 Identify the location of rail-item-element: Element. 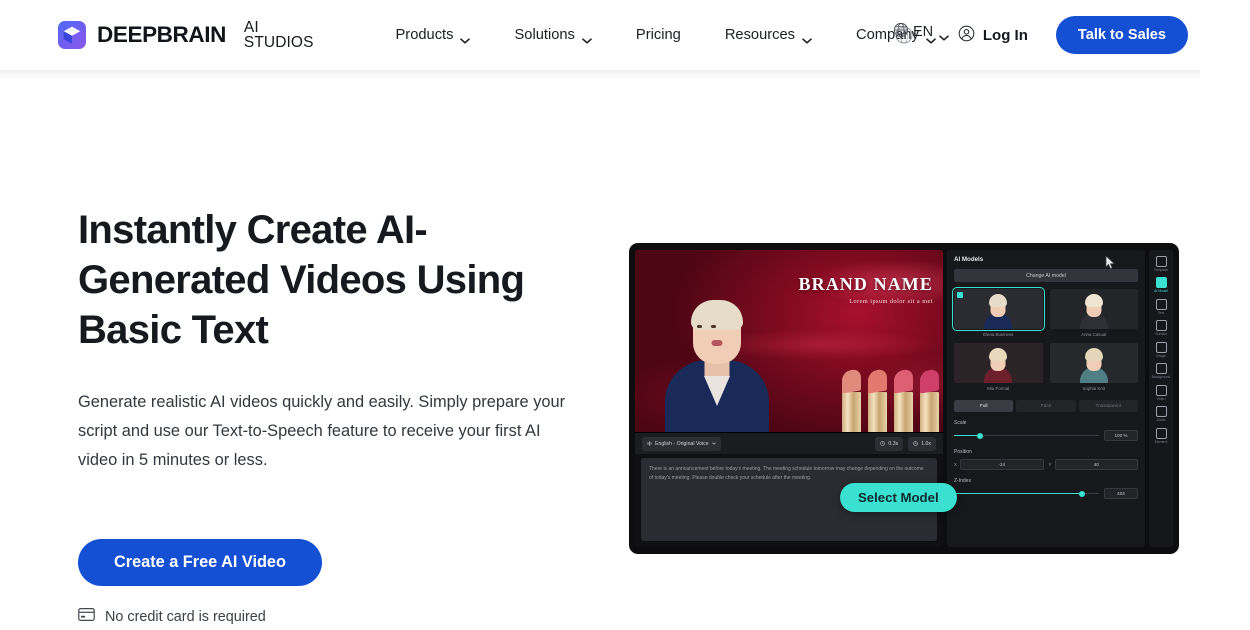
(1161, 435).